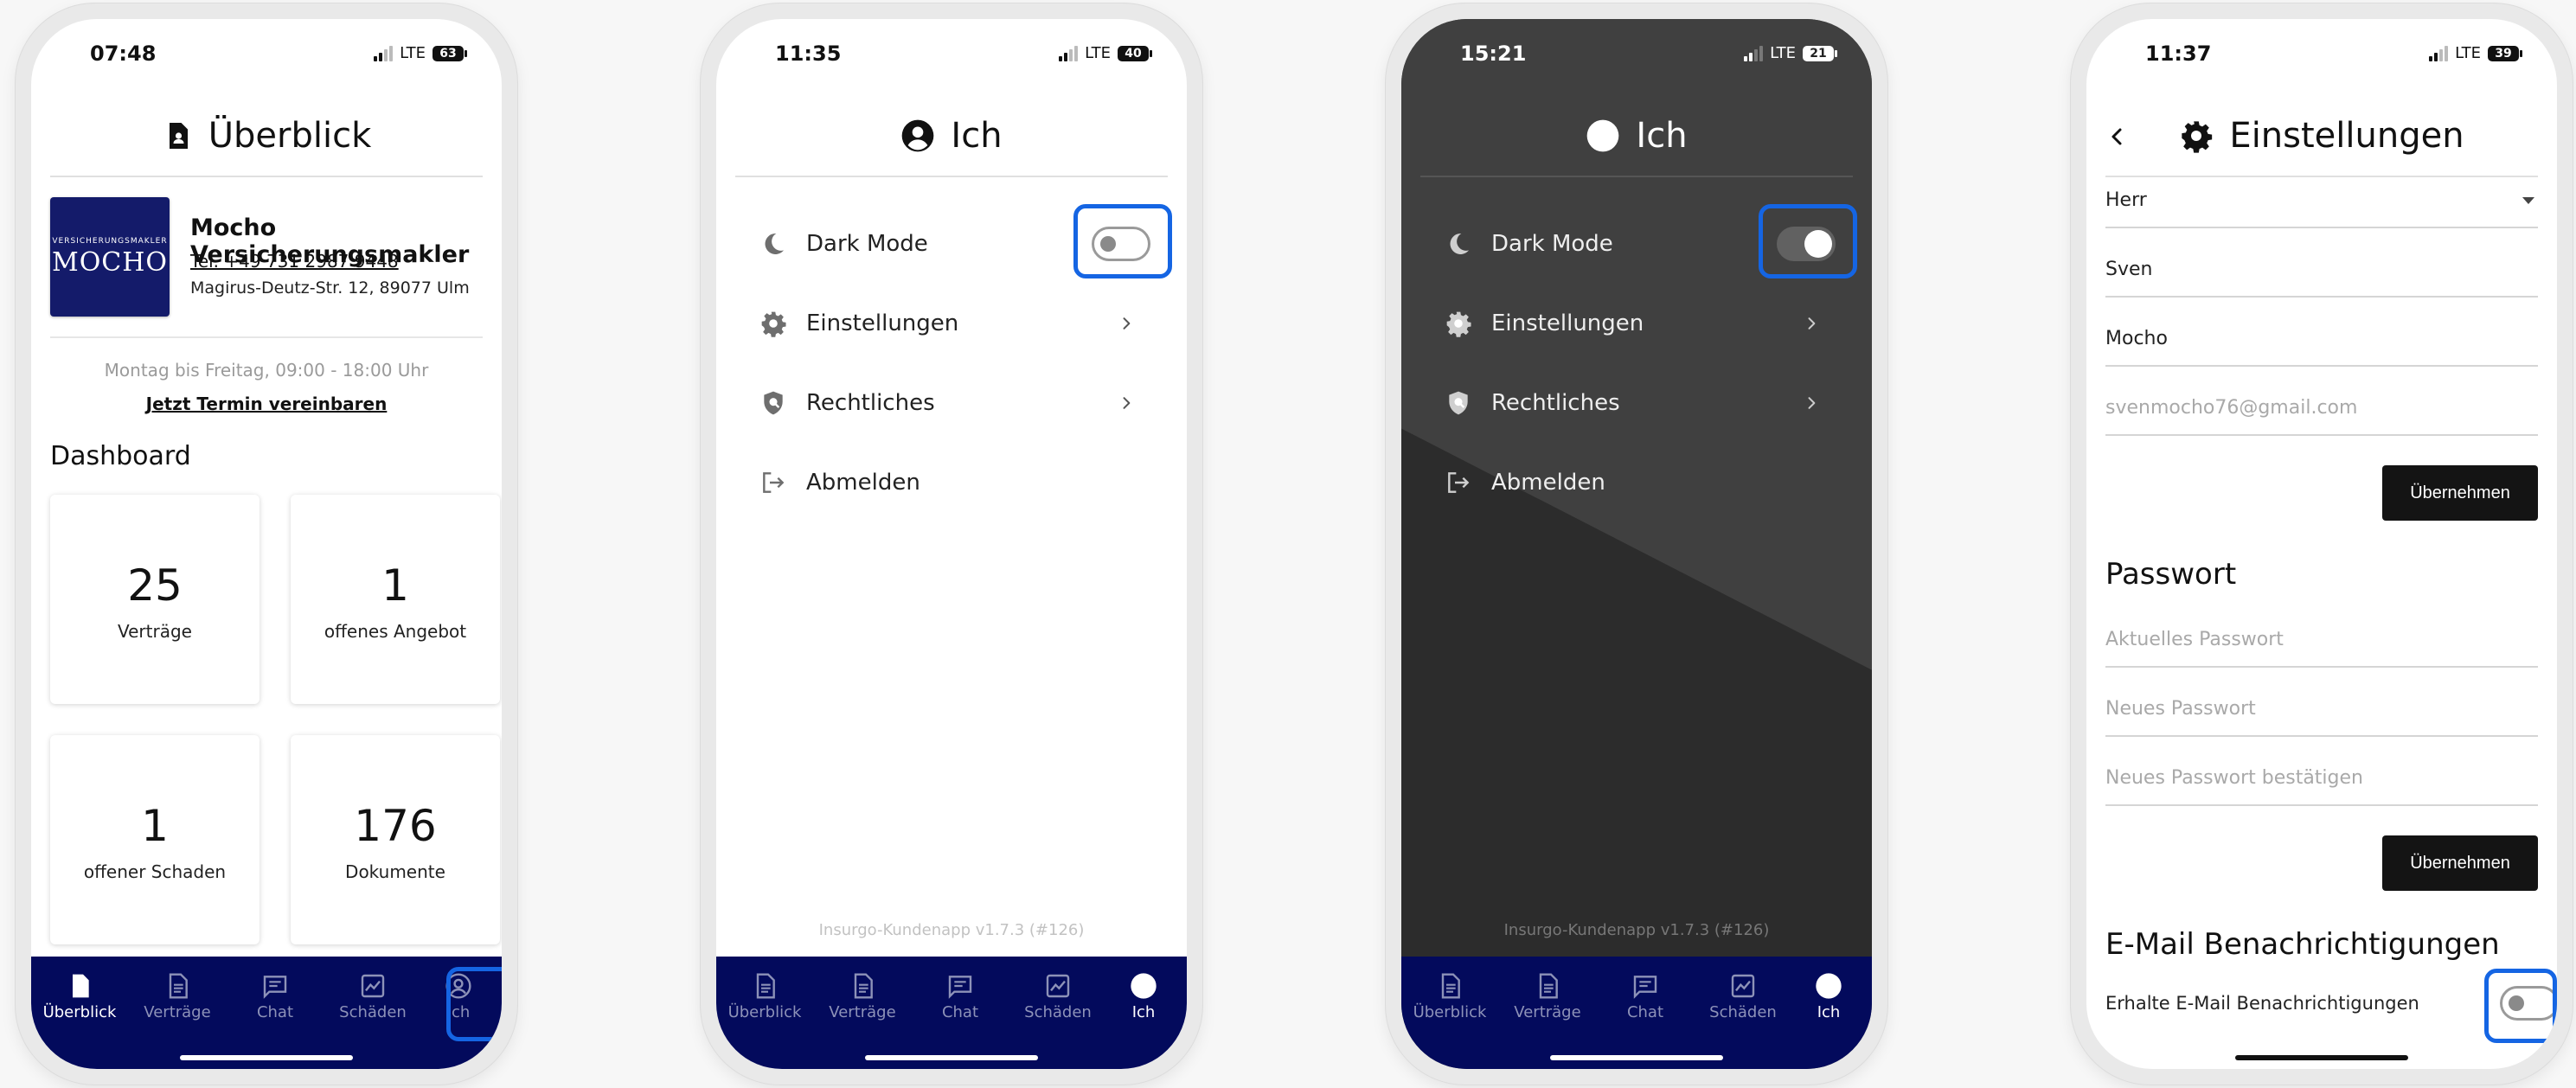 The height and width of the screenshot is (1088, 2576). I want to click on notifications-section-title: E-Mail Benachrichtigungen, so click(2302, 944).